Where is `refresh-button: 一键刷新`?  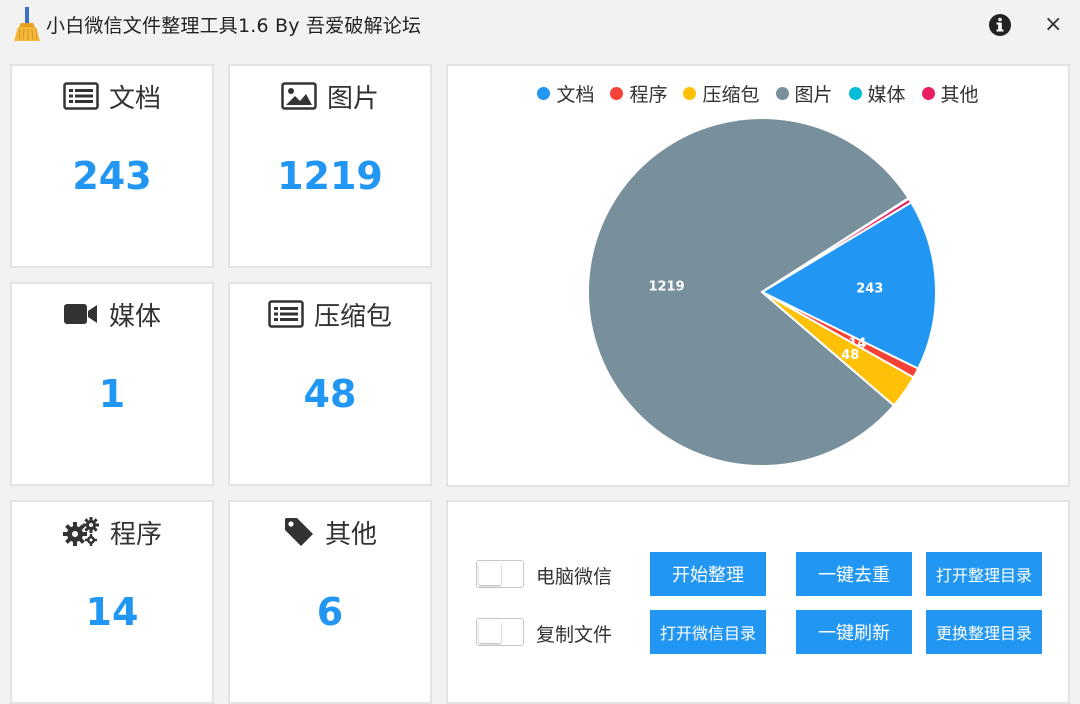
refresh-button: 一键刷新 is located at coordinates (854, 632).